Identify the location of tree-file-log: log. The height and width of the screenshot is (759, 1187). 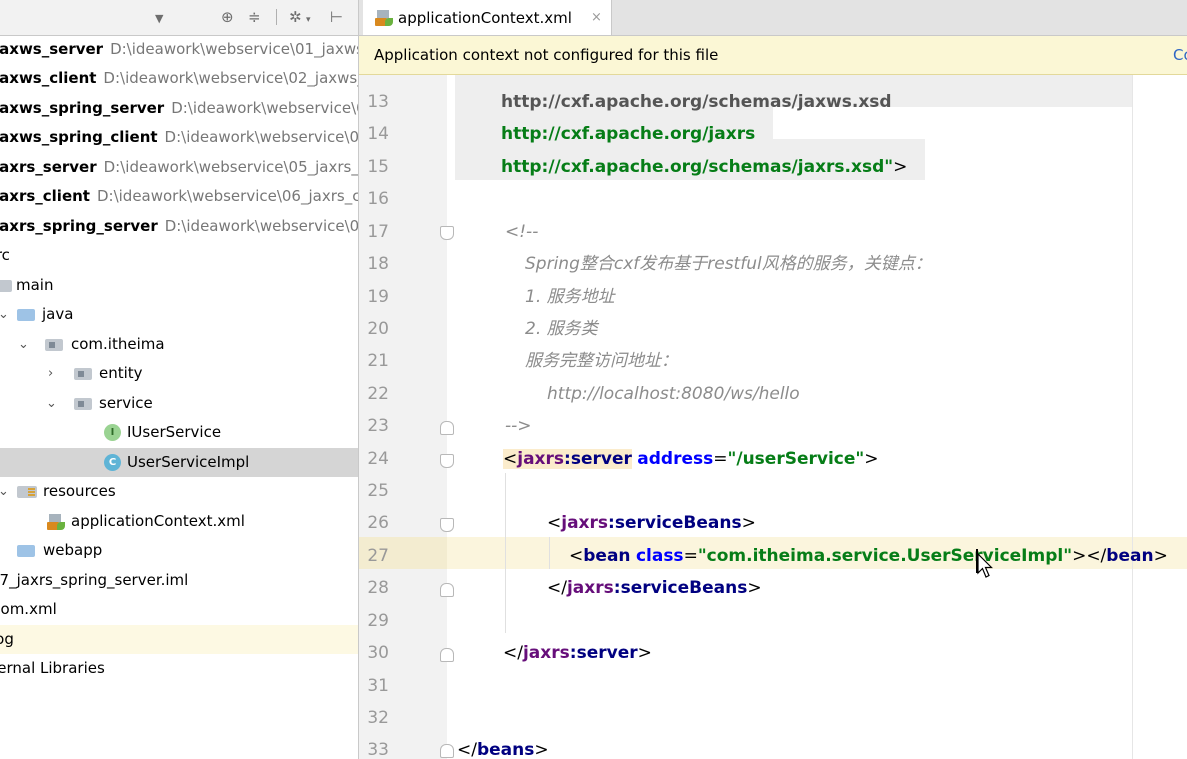
(179, 639).